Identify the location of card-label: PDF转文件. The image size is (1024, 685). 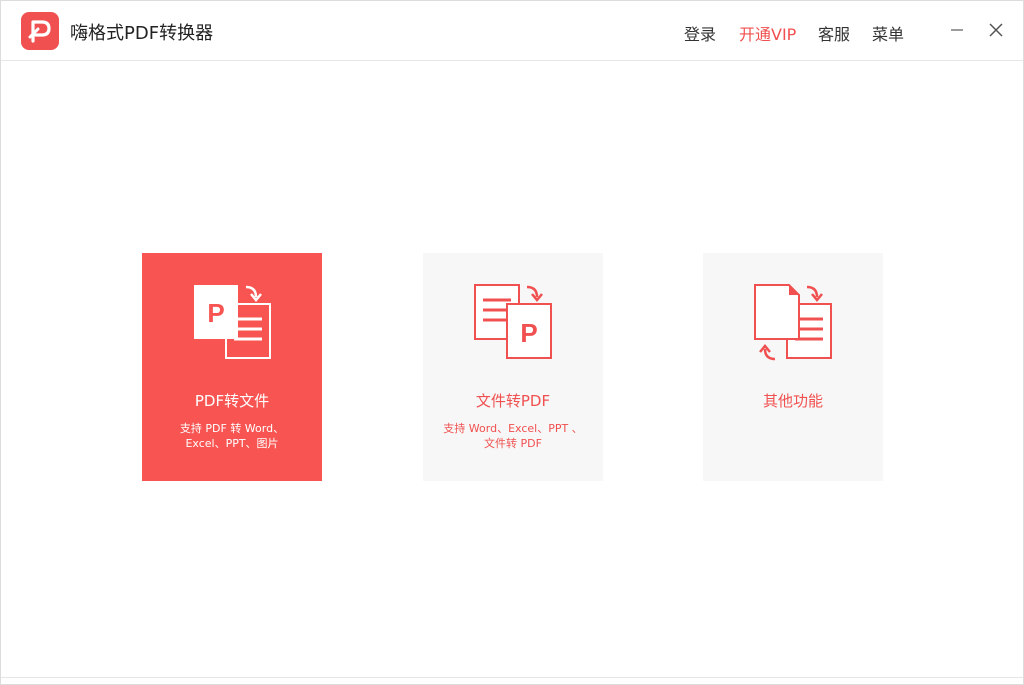
(232, 401).